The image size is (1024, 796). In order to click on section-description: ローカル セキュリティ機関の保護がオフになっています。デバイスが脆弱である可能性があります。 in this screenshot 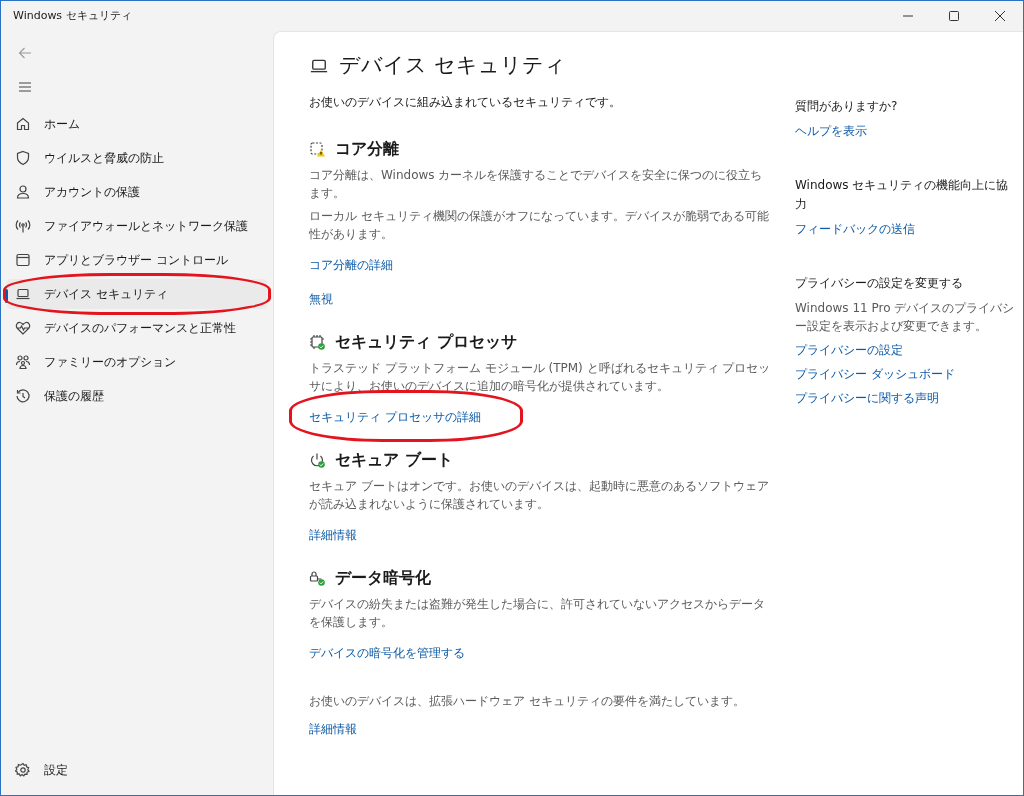, I will do `click(539, 225)`.